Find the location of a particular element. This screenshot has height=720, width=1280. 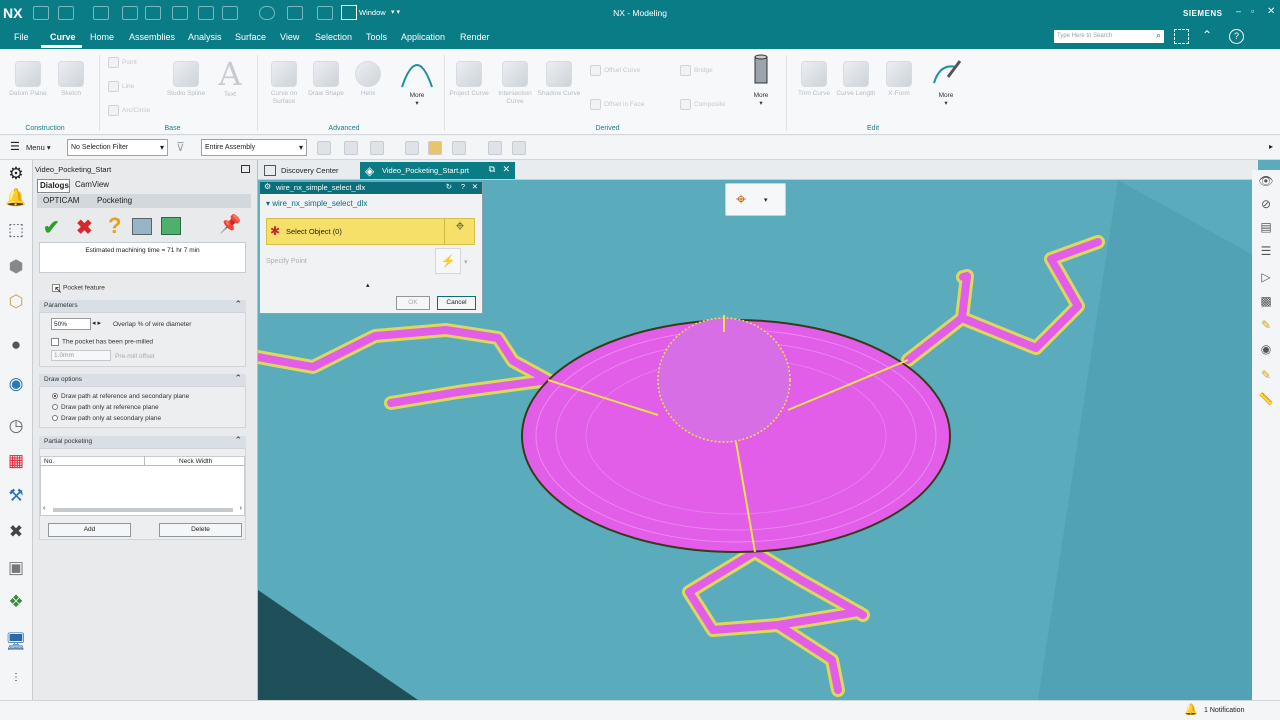

curve-length-button: Curve Length is located at coordinates (856, 79).